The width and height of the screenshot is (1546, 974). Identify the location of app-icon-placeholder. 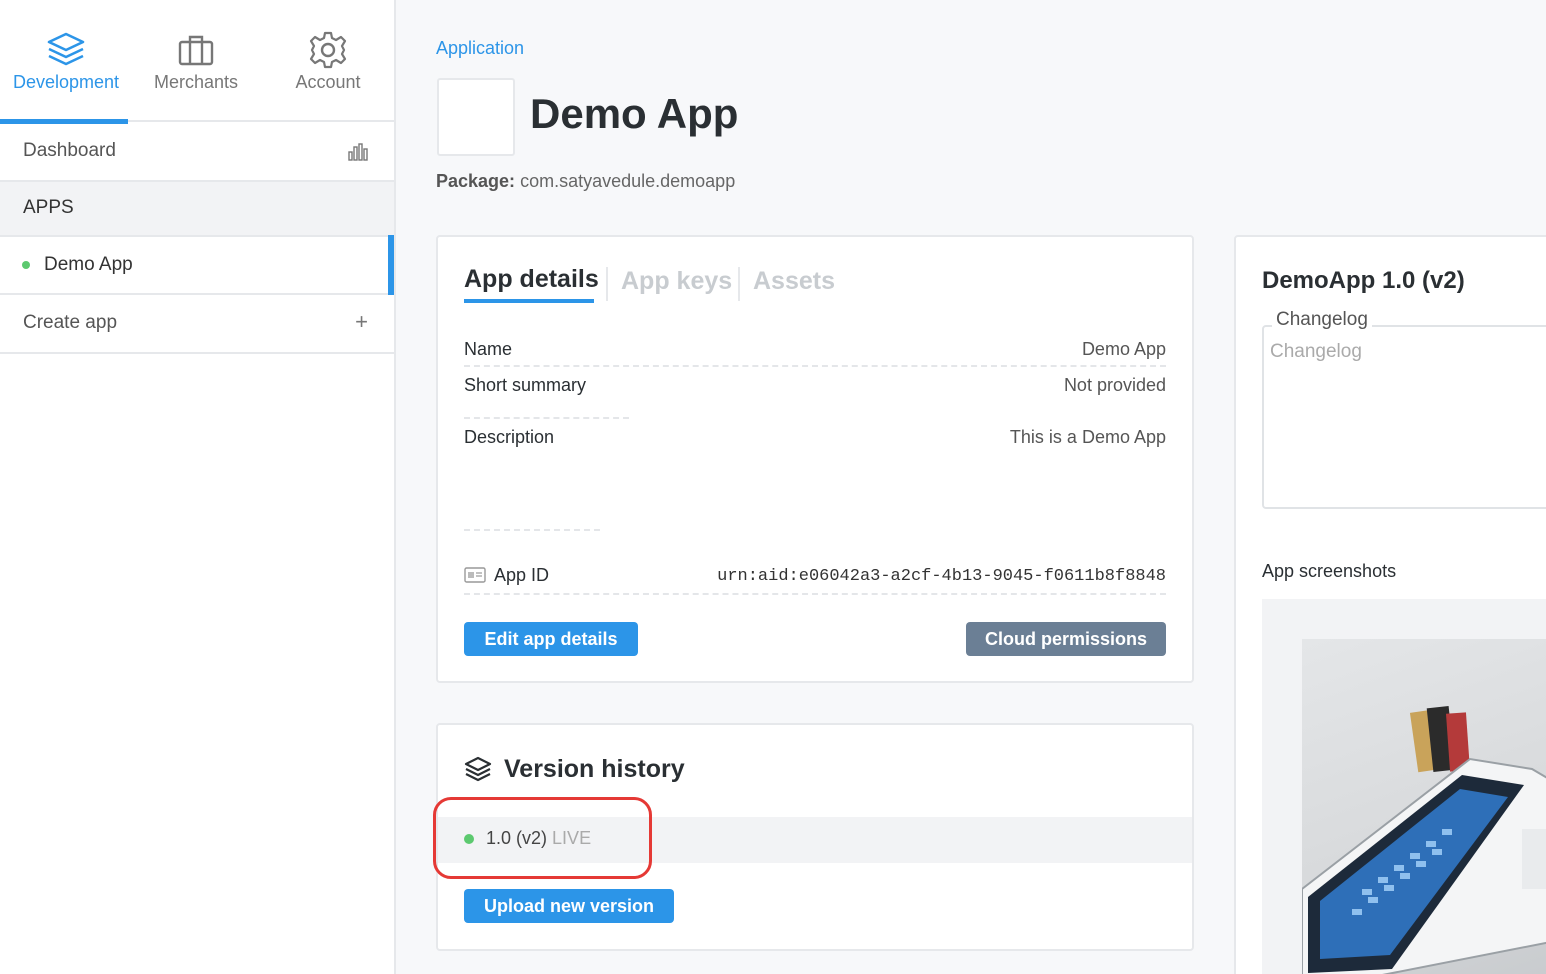
(476, 117).